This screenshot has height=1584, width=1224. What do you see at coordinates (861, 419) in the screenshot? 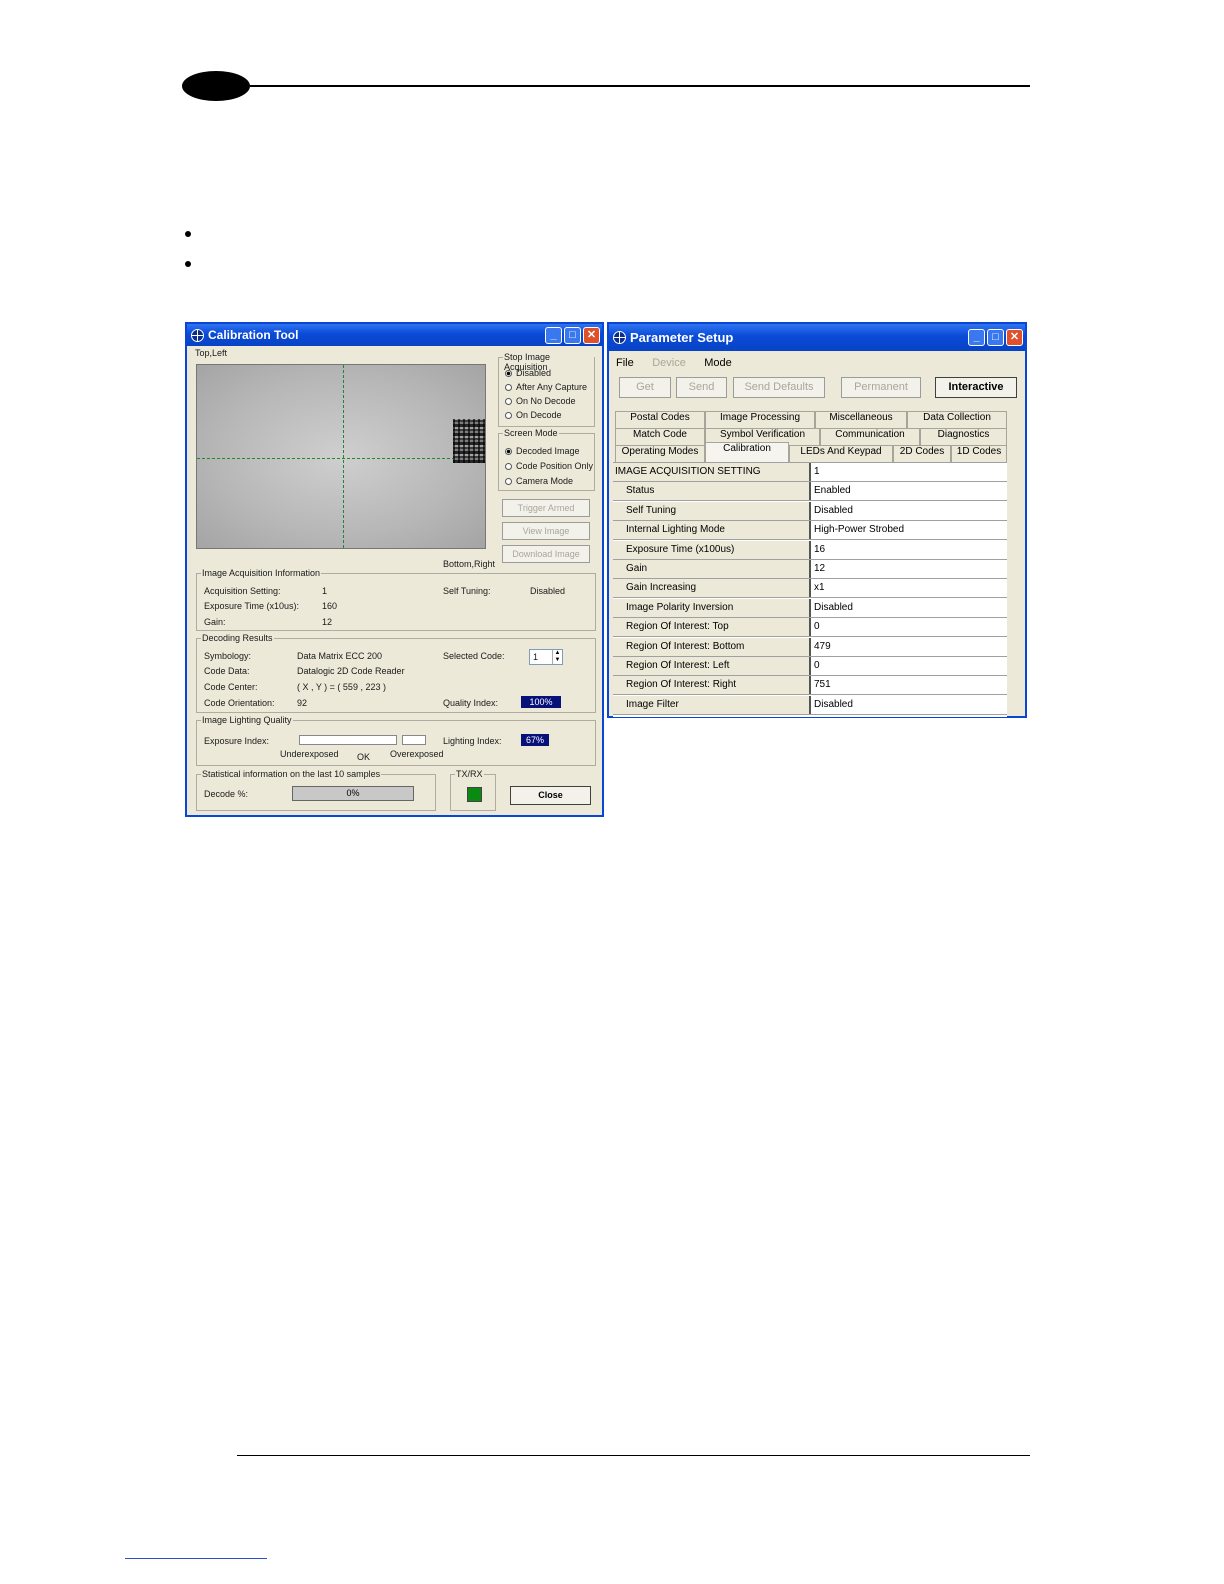
I see `tab-miscellaneous: Miscellaneous` at bounding box center [861, 419].